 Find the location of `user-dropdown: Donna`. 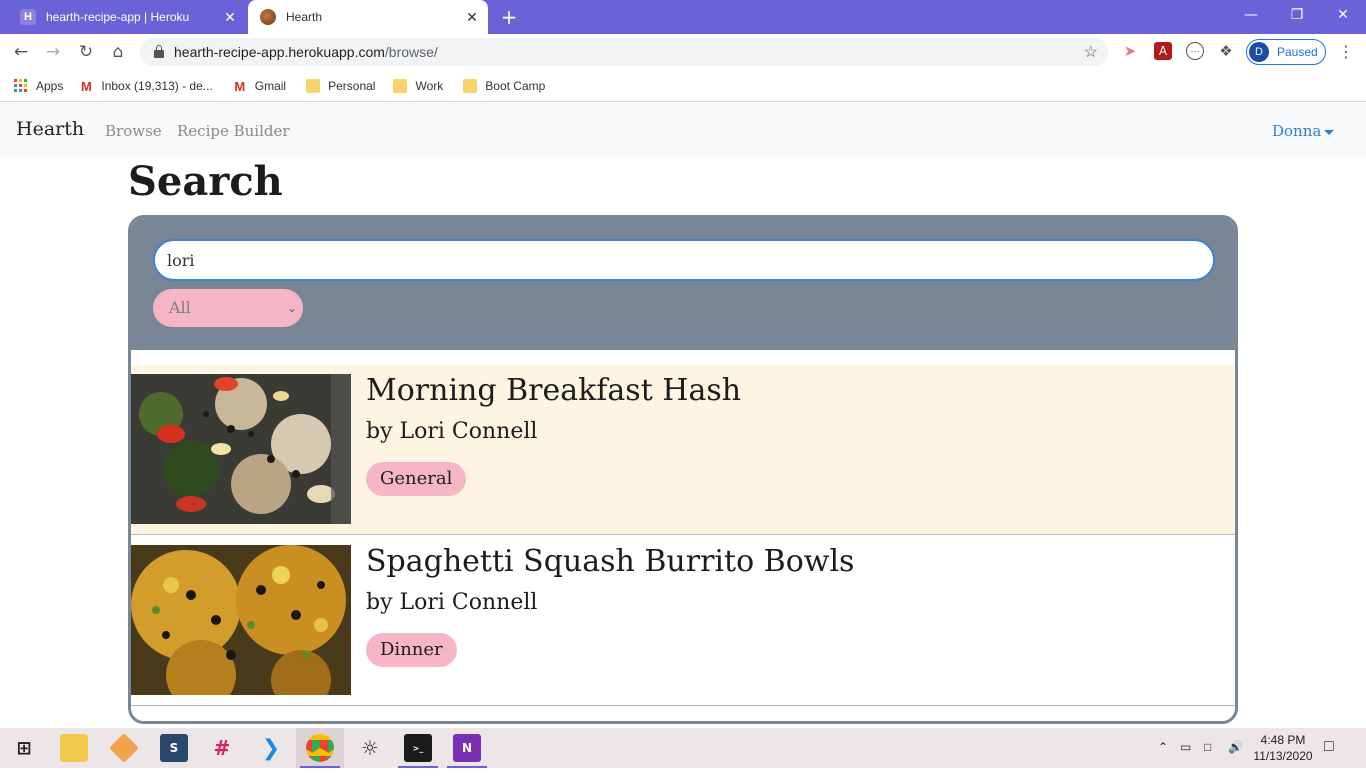

user-dropdown: Donna is located at coordinates (1303, 131).